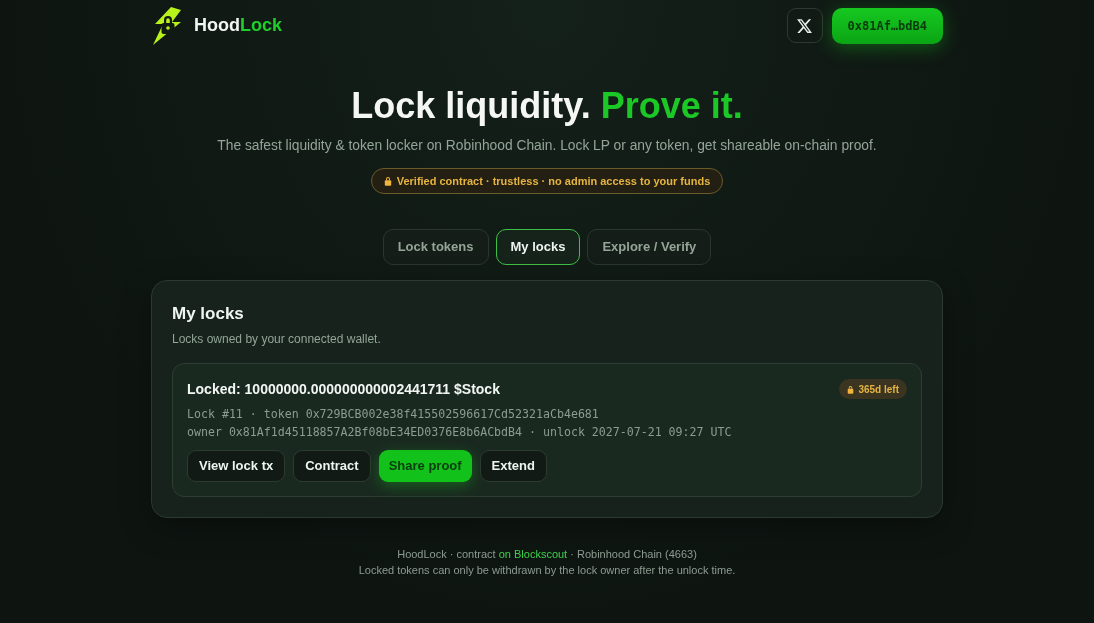 This screenshot has width=1094, height=623. What do you see at coordinates (459, 432) in the screenshot?
I see `lock-detail: owner 0x81Af1d45118857A2Bf08bE34ED0376E8b6ACbdB4 · unlock 2027-07-21 09:27 UTC` at bounding box center [459, 432].